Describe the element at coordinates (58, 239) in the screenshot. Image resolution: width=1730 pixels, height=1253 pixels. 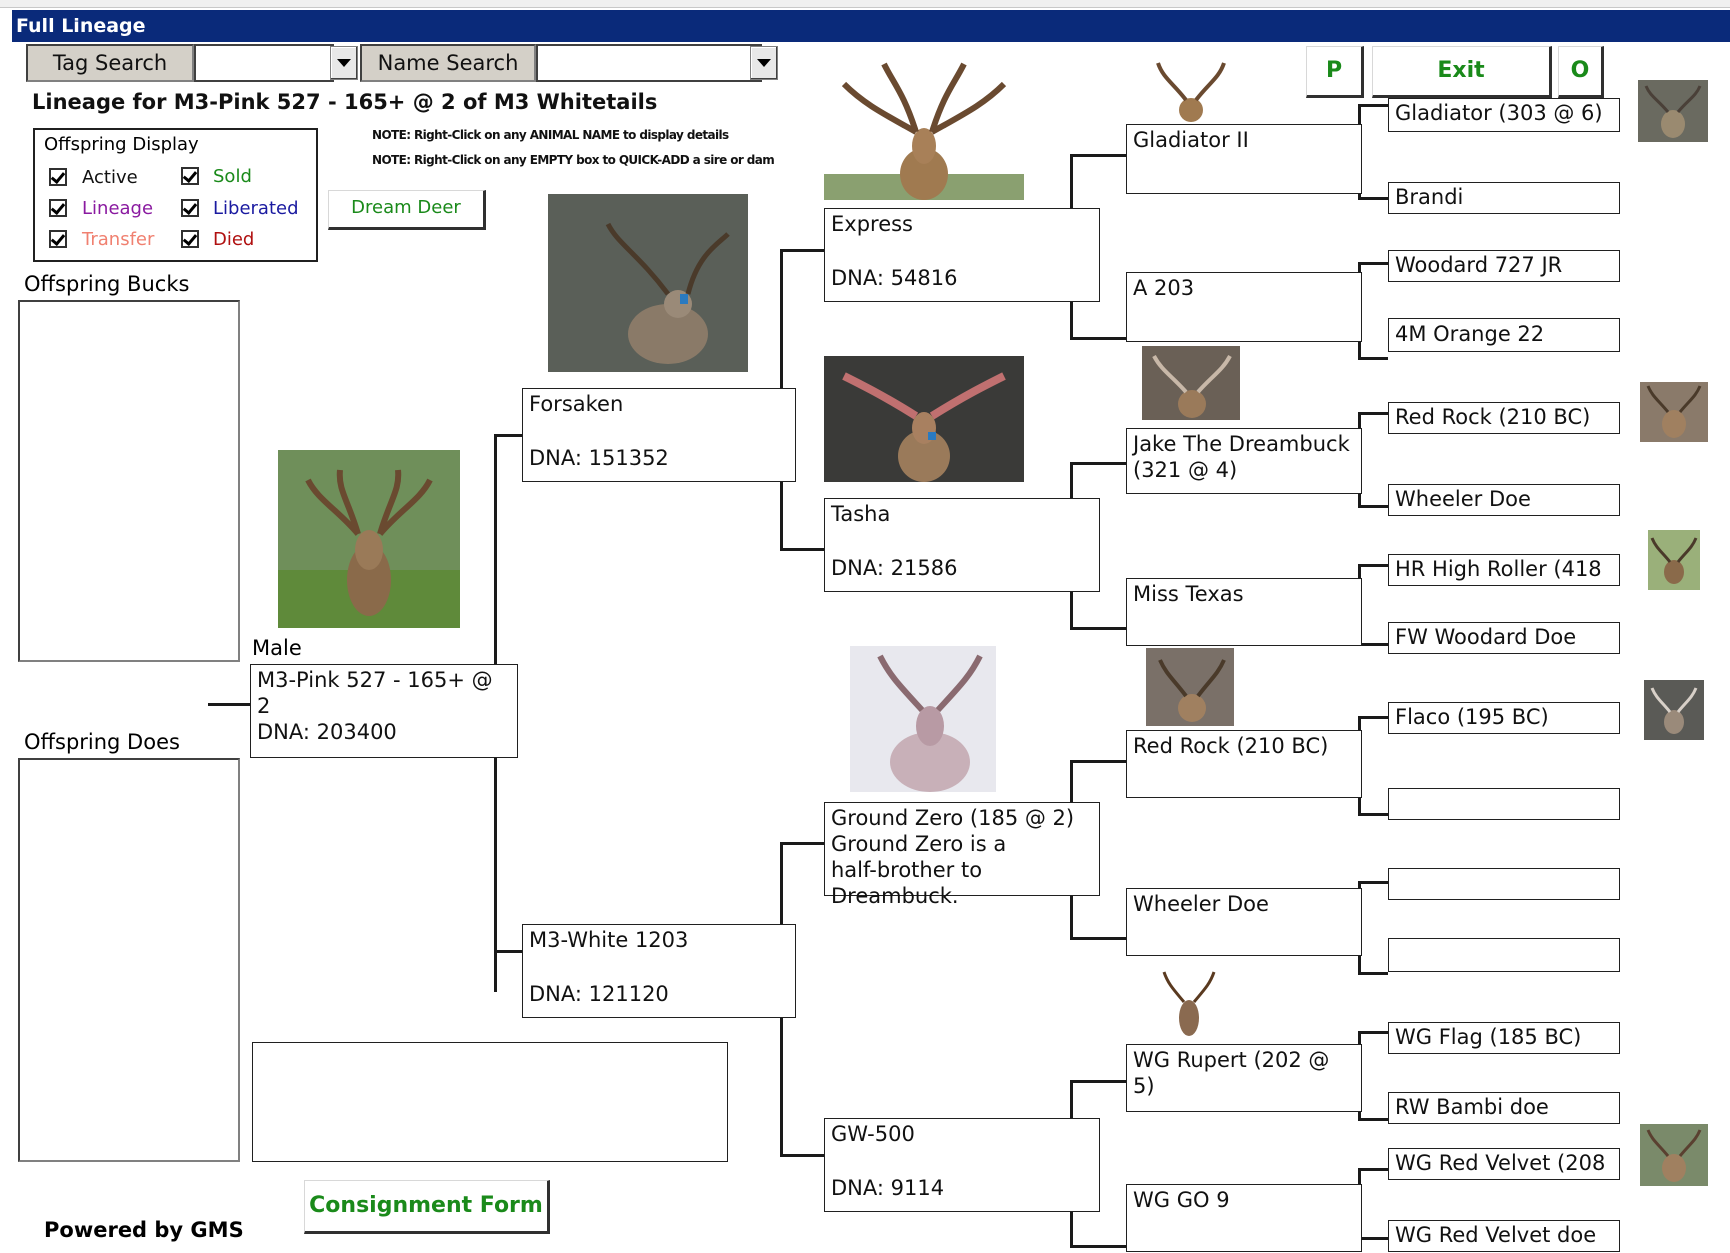
I see `transfer-checkbox` at that location.